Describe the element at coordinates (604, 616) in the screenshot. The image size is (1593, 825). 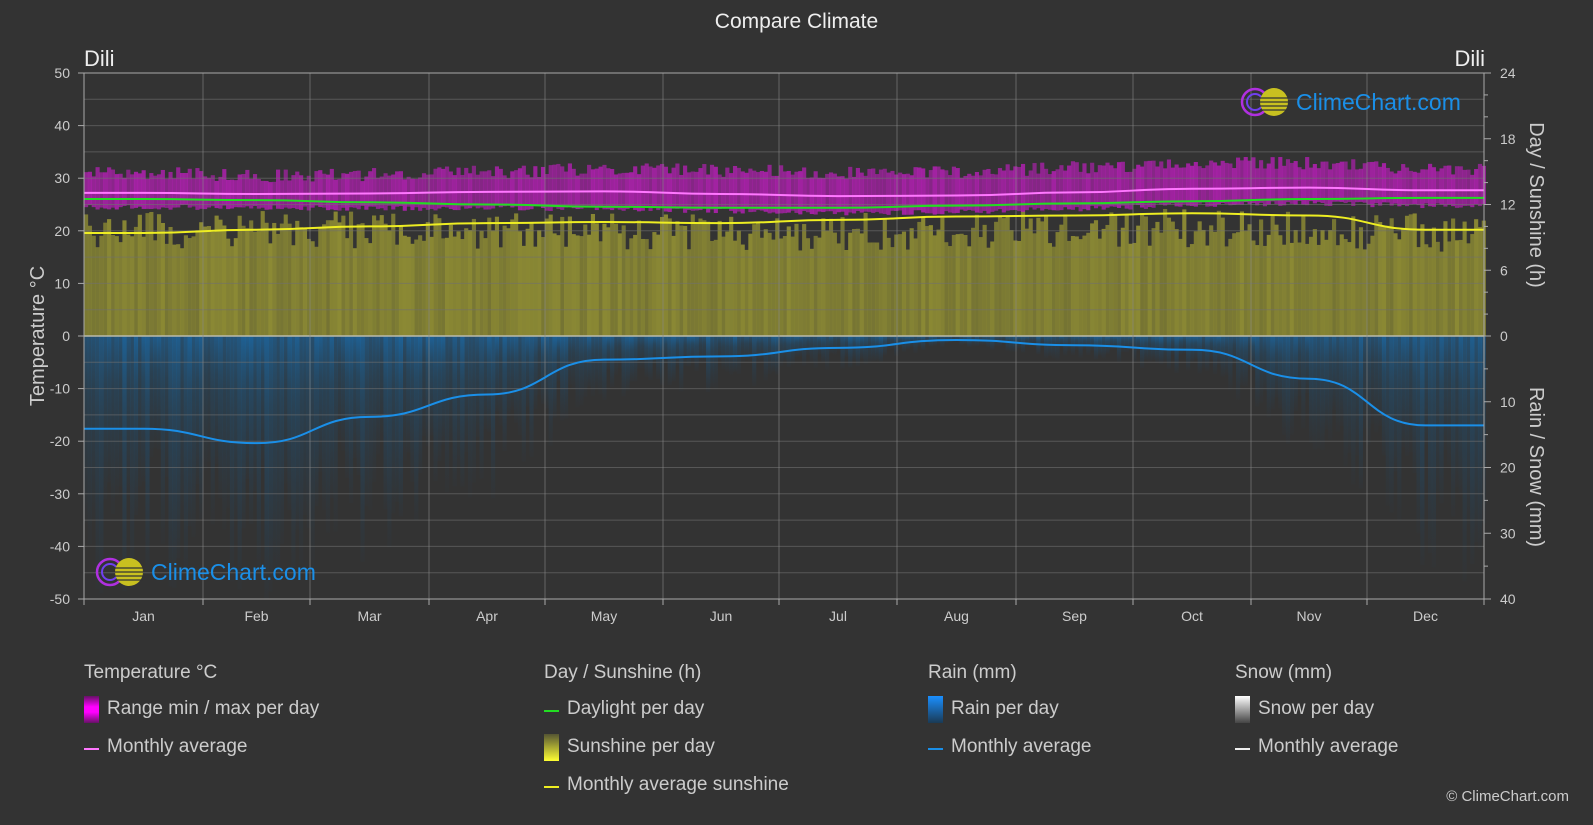
I see `month-label: May` at that location.